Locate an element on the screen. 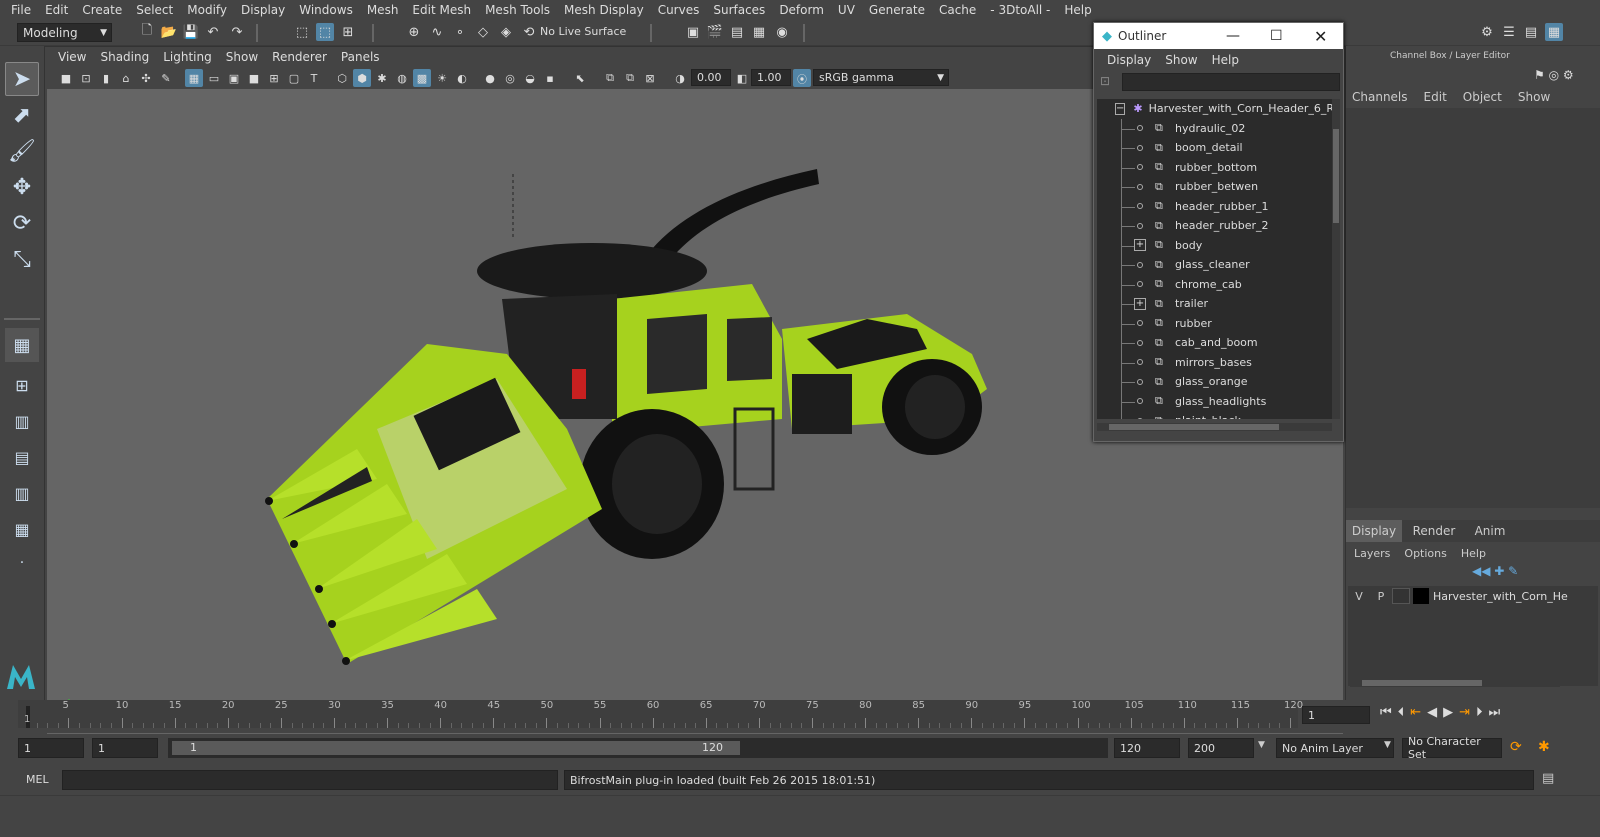 This screenshot has width=1600, height=837. graph-editor-layout-icon: ▥ is located at coordinates (22, 493).